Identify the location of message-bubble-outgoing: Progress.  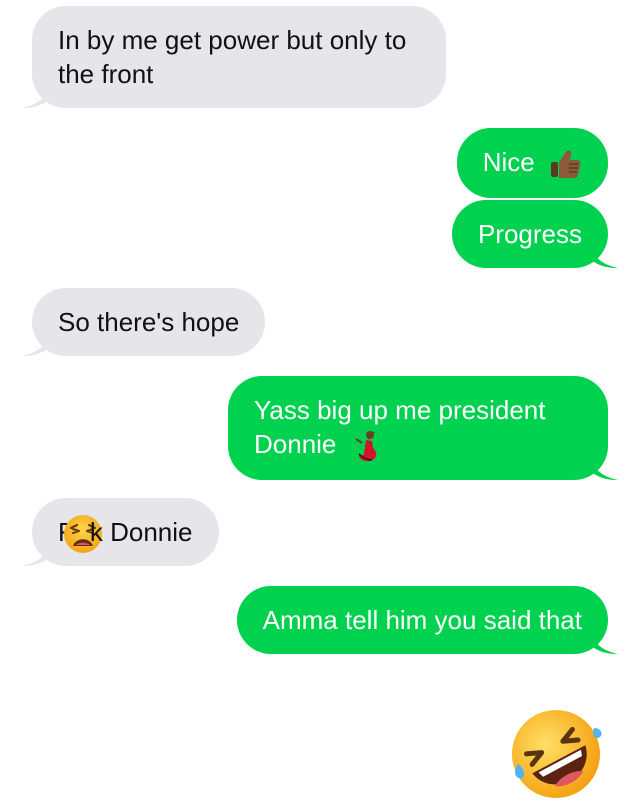
(534, 234).